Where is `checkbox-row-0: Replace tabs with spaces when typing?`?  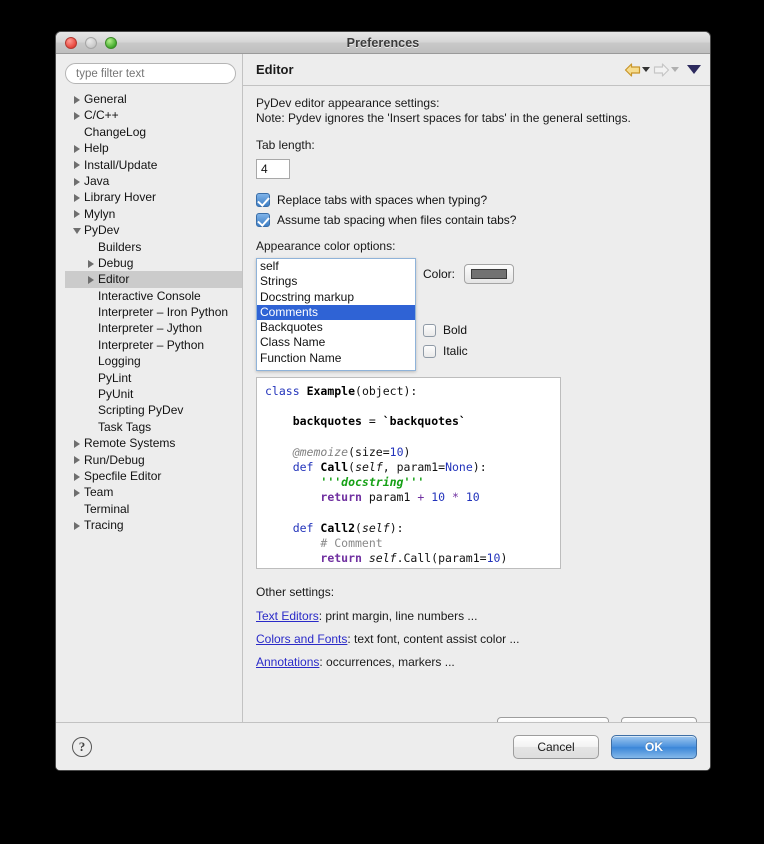 checkbox-row-0: Replace tabs with spaces when typing? is located at coordinates (476, 200).